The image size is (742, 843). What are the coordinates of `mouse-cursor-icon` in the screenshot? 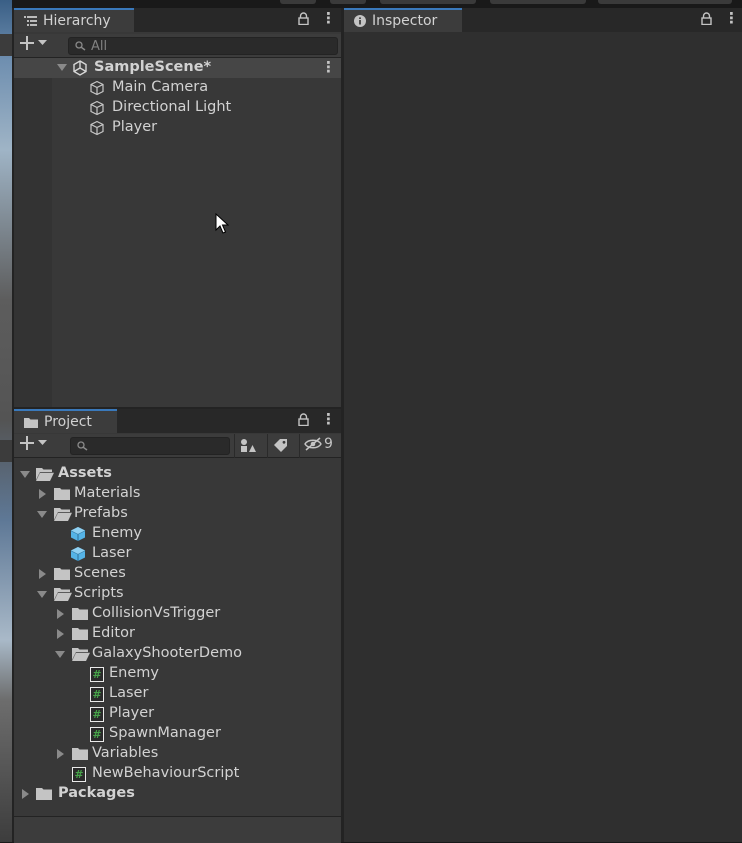 It's located at (222, 225).